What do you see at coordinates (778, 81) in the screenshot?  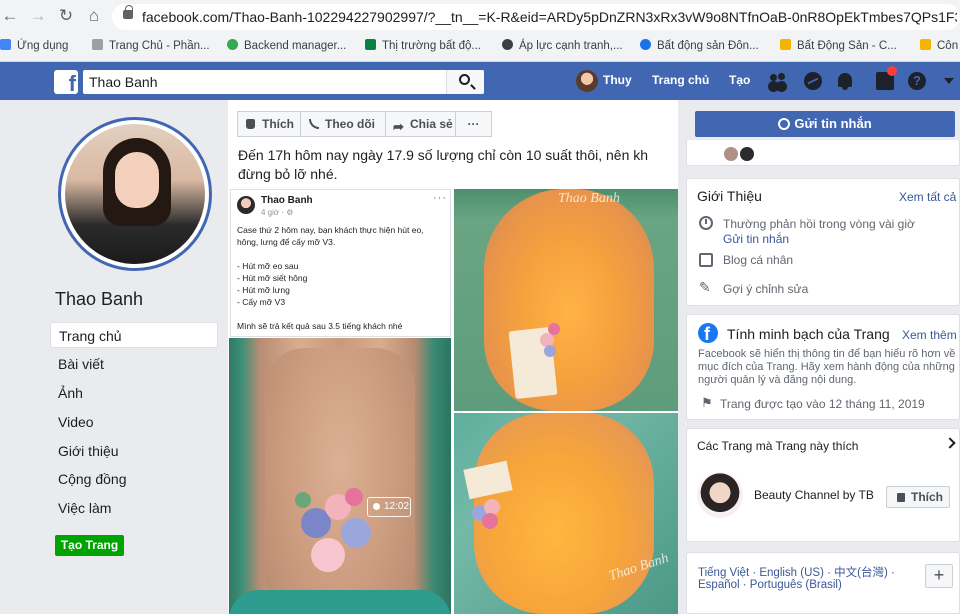 I see `friend-requests-icon` at bounding box center [778, 81].